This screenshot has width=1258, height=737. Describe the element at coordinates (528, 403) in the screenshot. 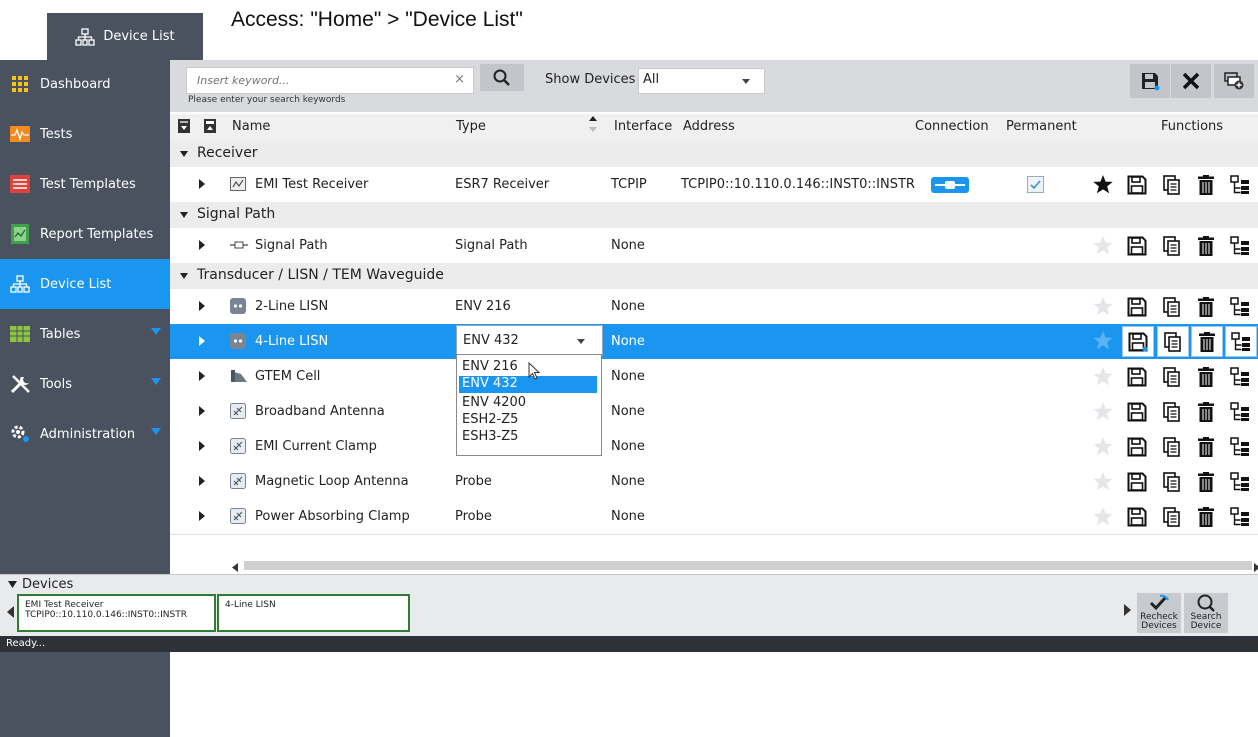

I see `type-option: ENV 4200` at that location.